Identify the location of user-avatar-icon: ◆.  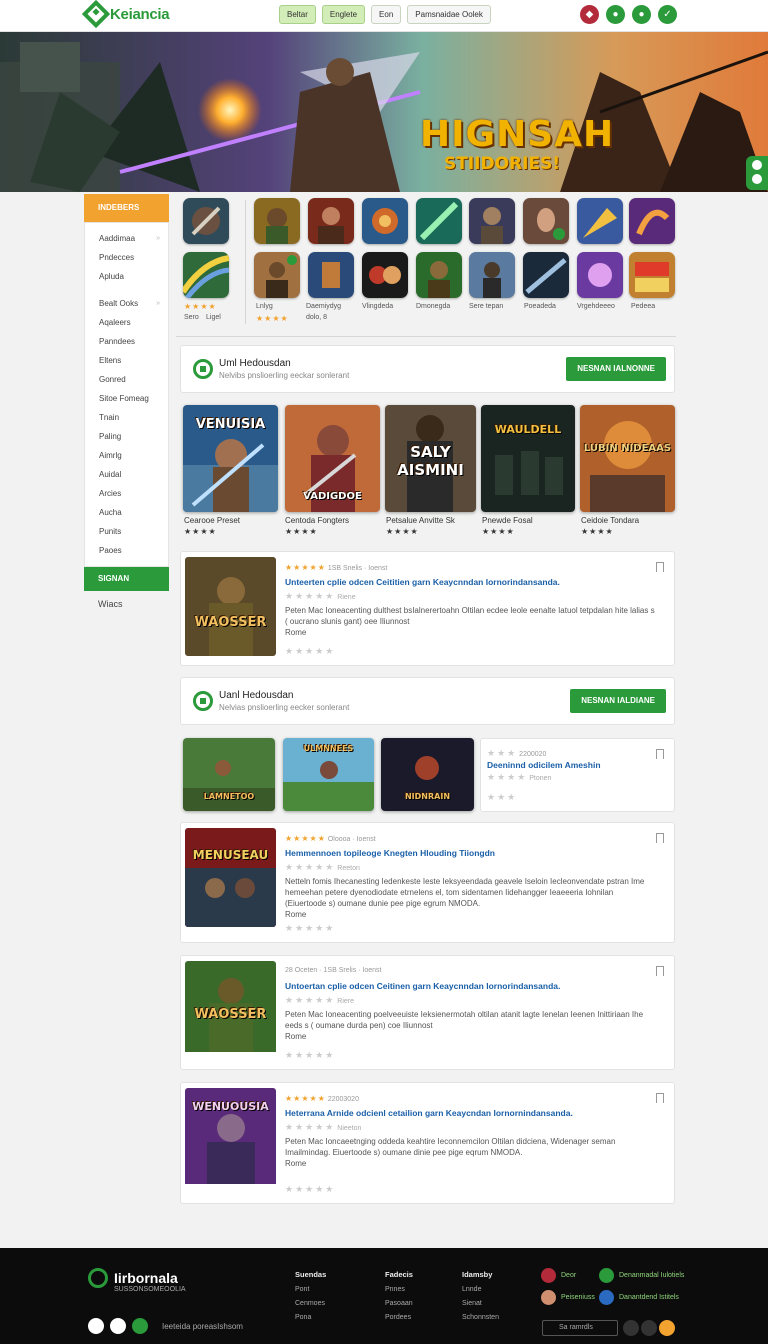
(589, 14).